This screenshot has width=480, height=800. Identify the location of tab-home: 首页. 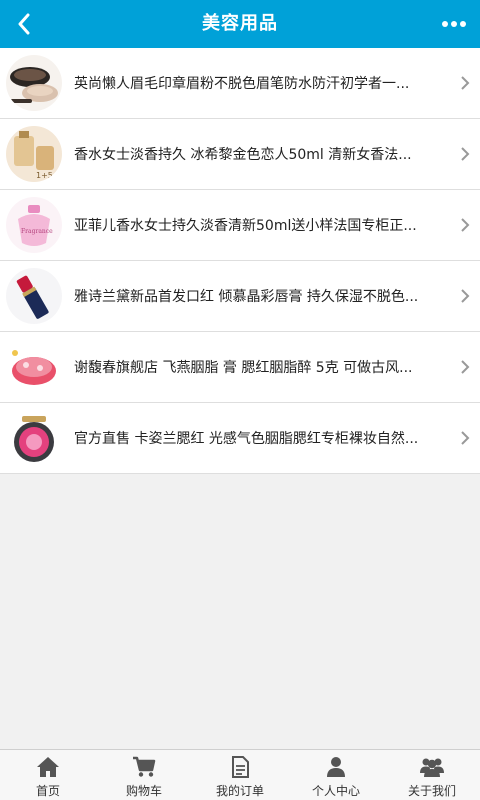
(48, 775).